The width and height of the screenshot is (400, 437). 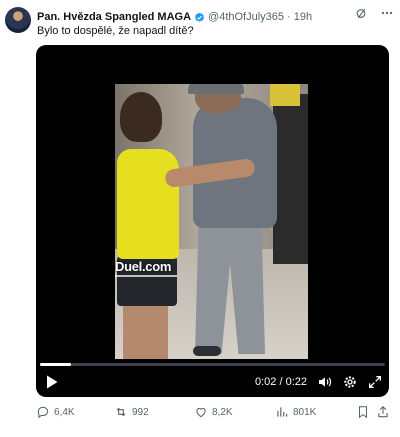 I want to click on share-icon, so click(x=383, y=412).